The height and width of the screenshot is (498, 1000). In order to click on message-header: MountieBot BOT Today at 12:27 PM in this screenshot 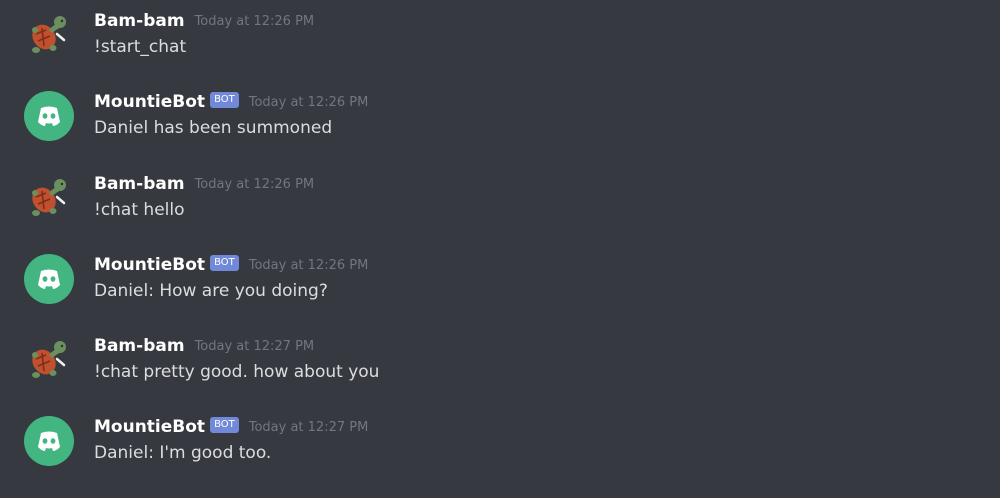, I will do `click(231, 427)`.